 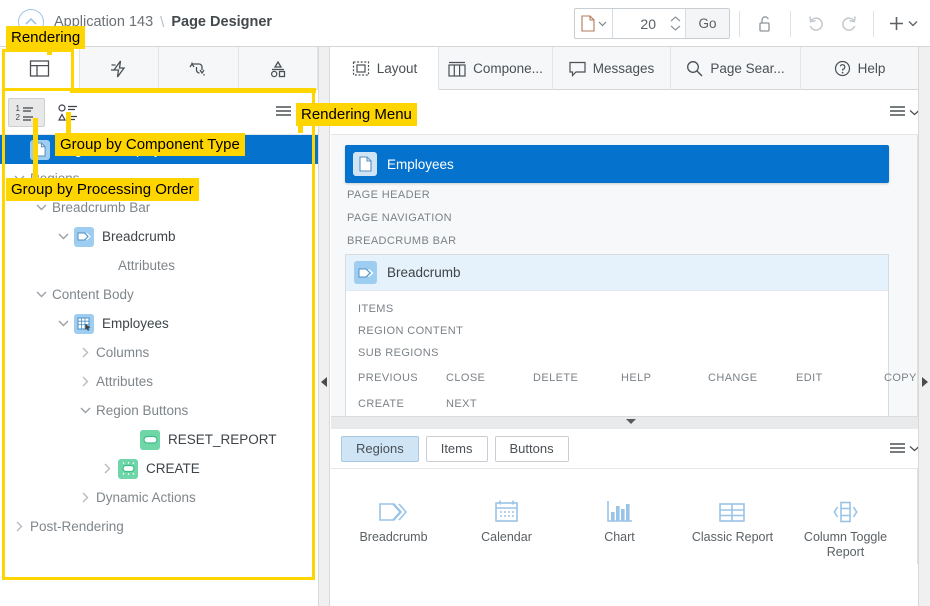 I want to click on tree-node: RESET_REPORT, so click(x=159, y=439).